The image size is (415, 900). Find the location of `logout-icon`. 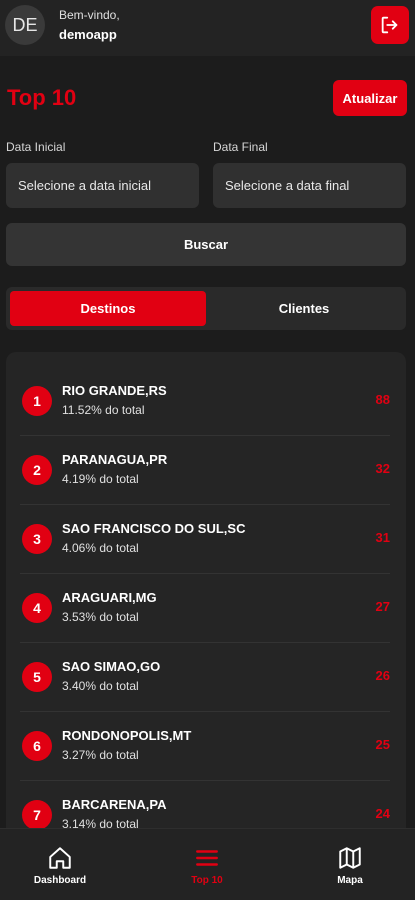

logout-icon is located at coordinates (389, 25).